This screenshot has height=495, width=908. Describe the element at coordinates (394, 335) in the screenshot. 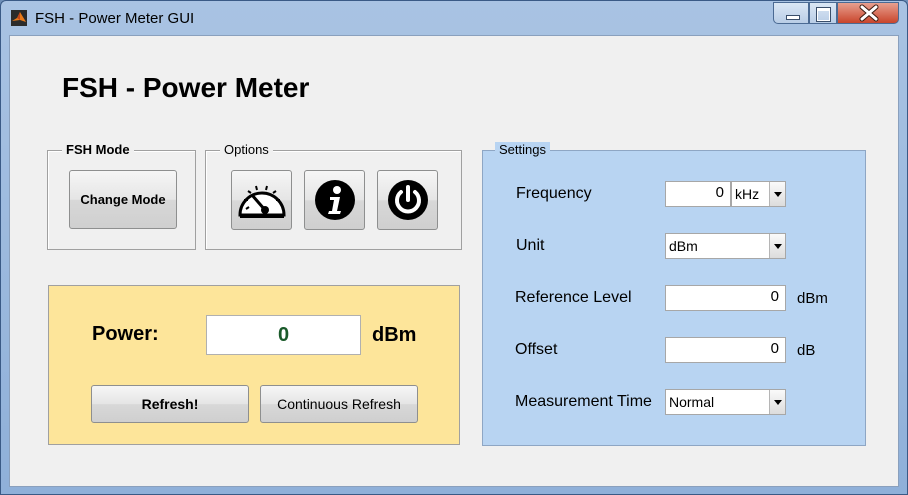

I see `power-unit: dBm` at that location.